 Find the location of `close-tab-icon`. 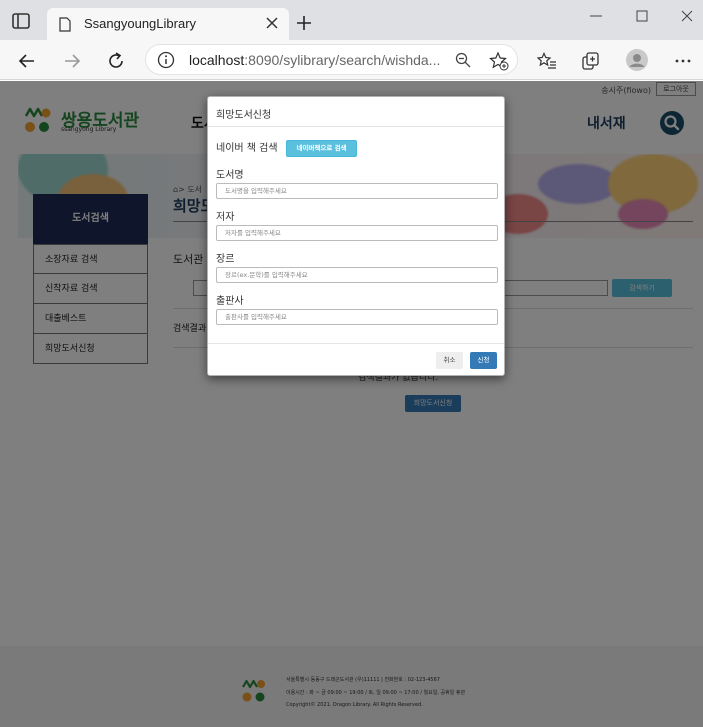

close-tab-icon is located at coordinates (272, 23).